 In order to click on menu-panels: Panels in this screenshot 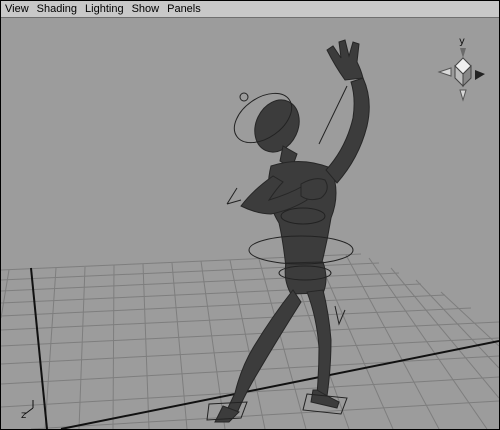, I will do `click(184, 9)`.